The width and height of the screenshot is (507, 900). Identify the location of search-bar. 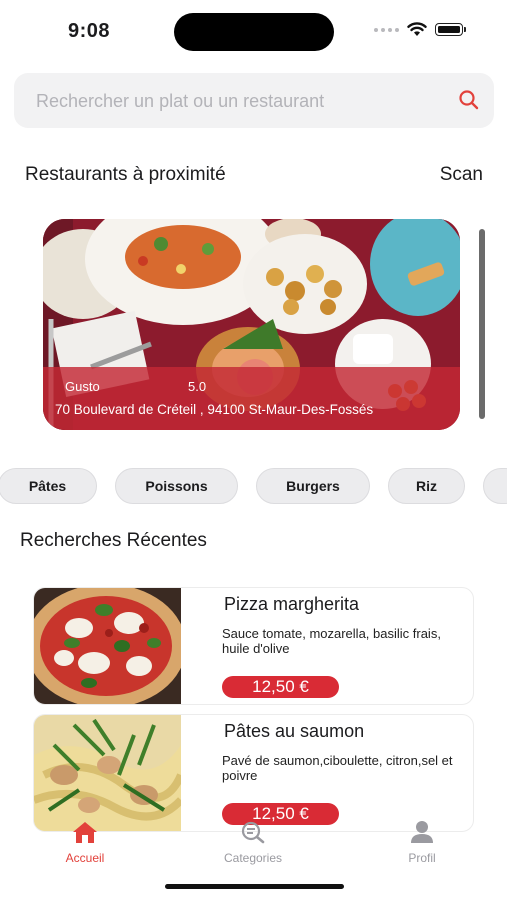
(254, 101).